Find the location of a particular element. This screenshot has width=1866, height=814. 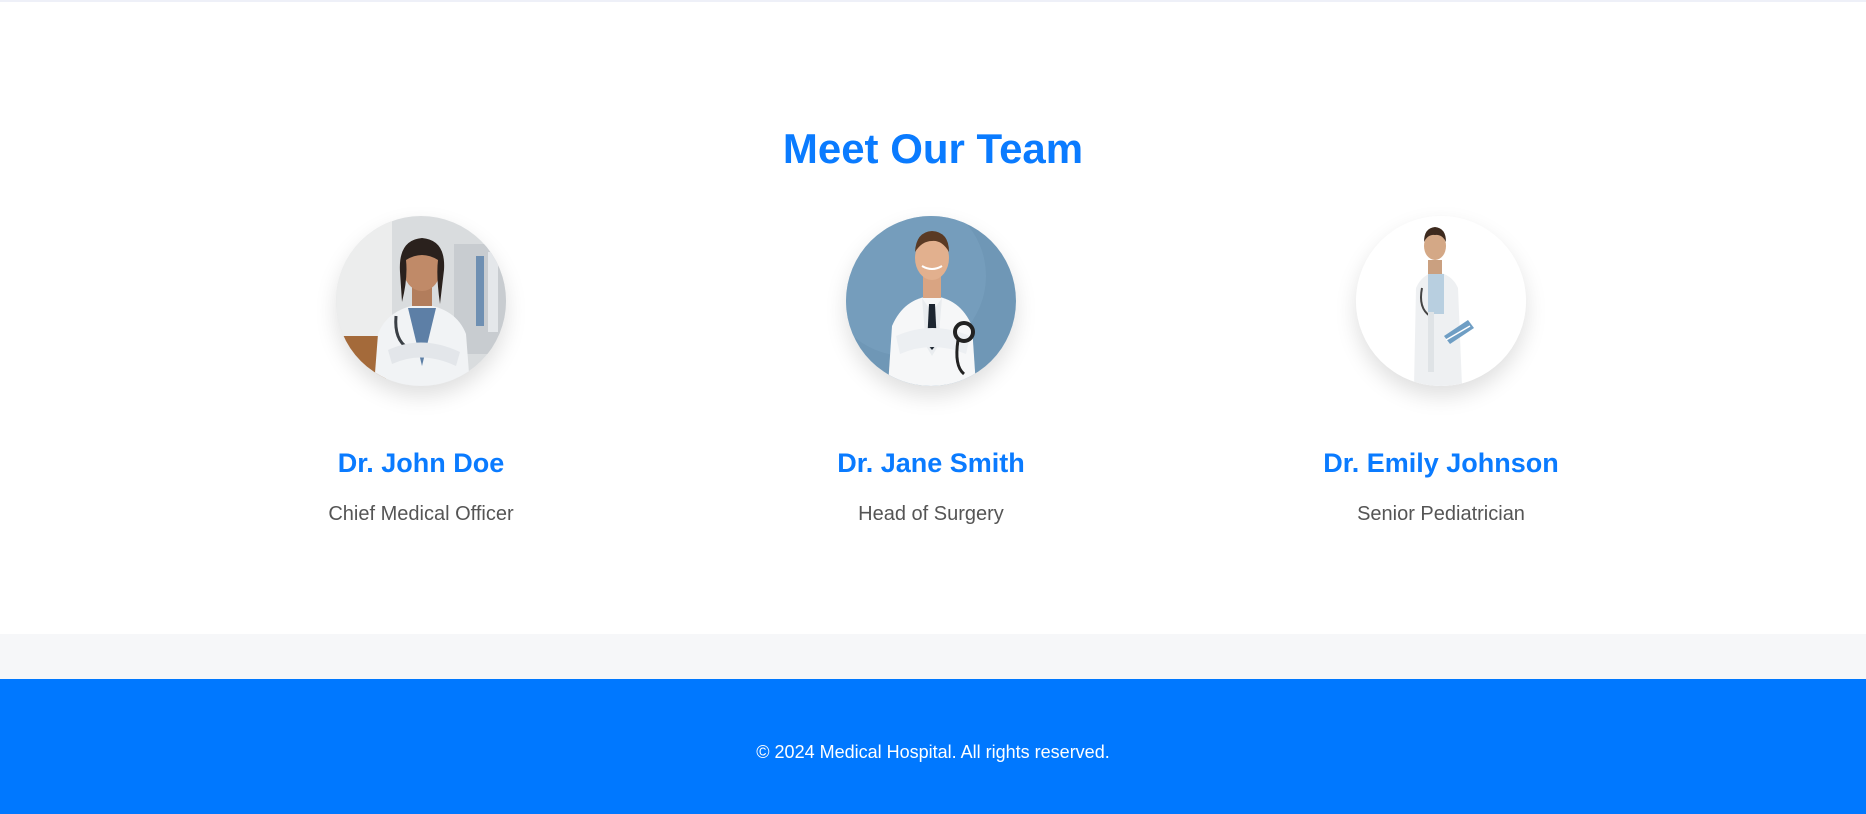

team-member-card: Dr. John Doe Chief Medical Officer is located at coordinates (421, 386).